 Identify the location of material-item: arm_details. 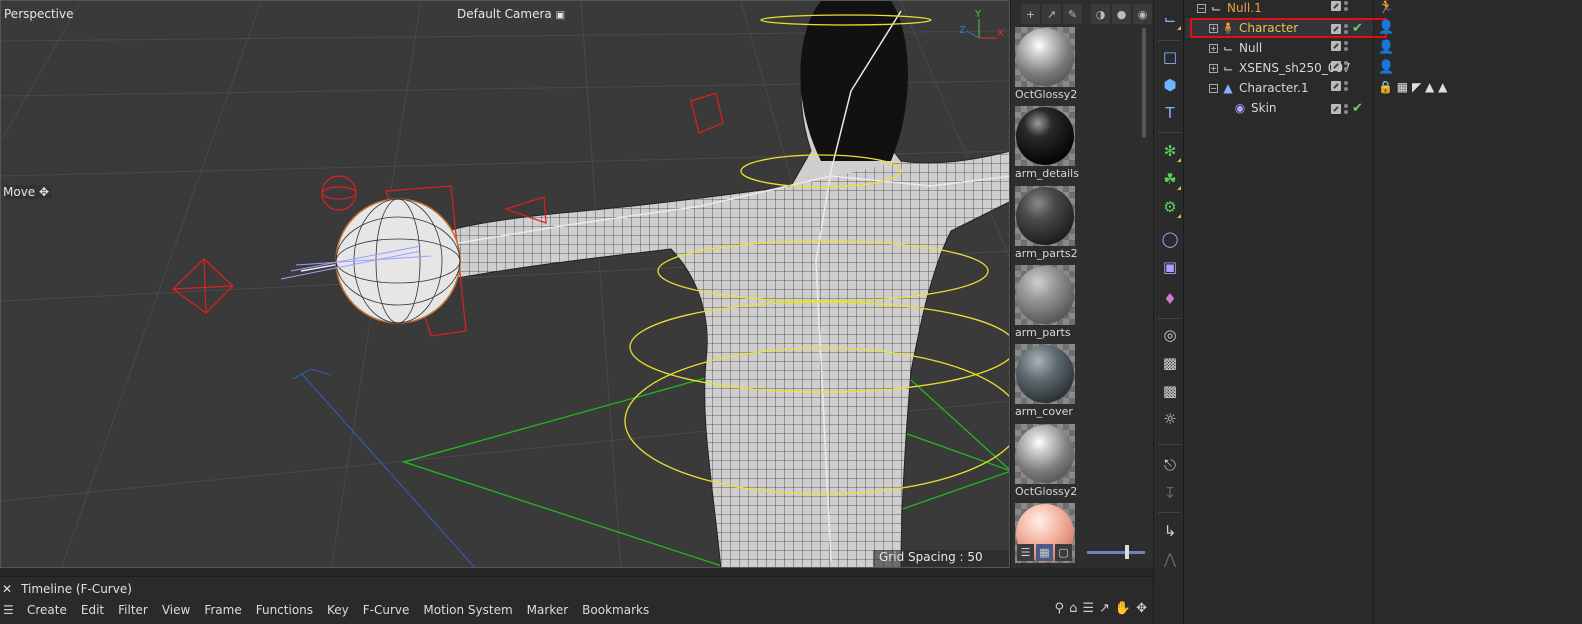
(1047, 143).